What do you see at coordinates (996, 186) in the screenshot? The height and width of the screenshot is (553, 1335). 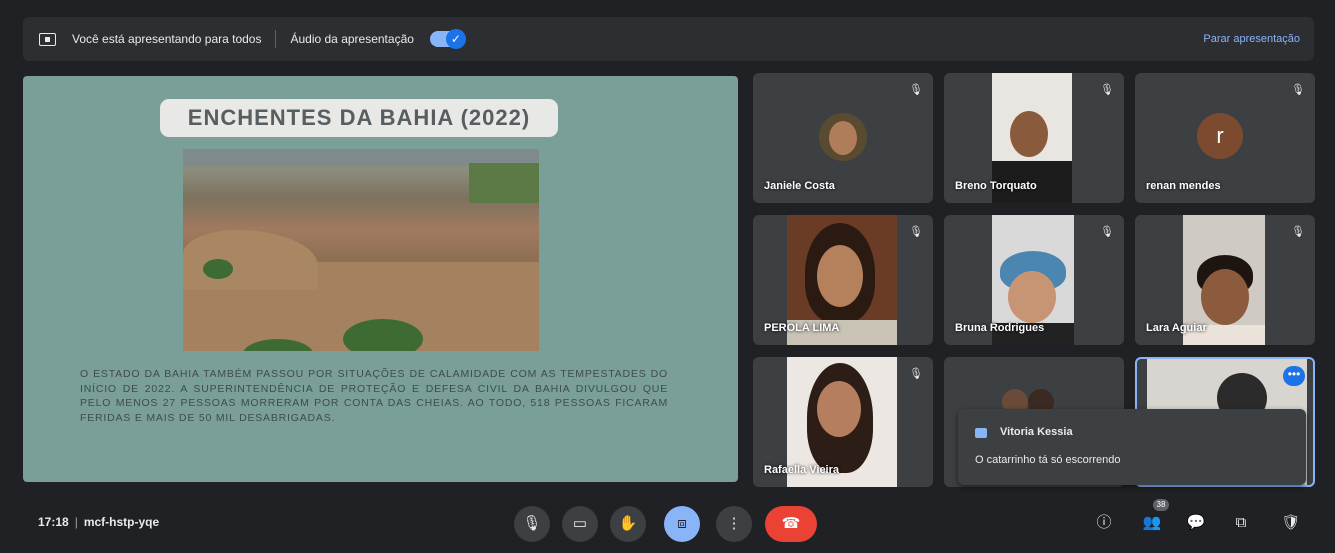 I see `participant-name: Breno Torquato` at bounding box center [996, 186].